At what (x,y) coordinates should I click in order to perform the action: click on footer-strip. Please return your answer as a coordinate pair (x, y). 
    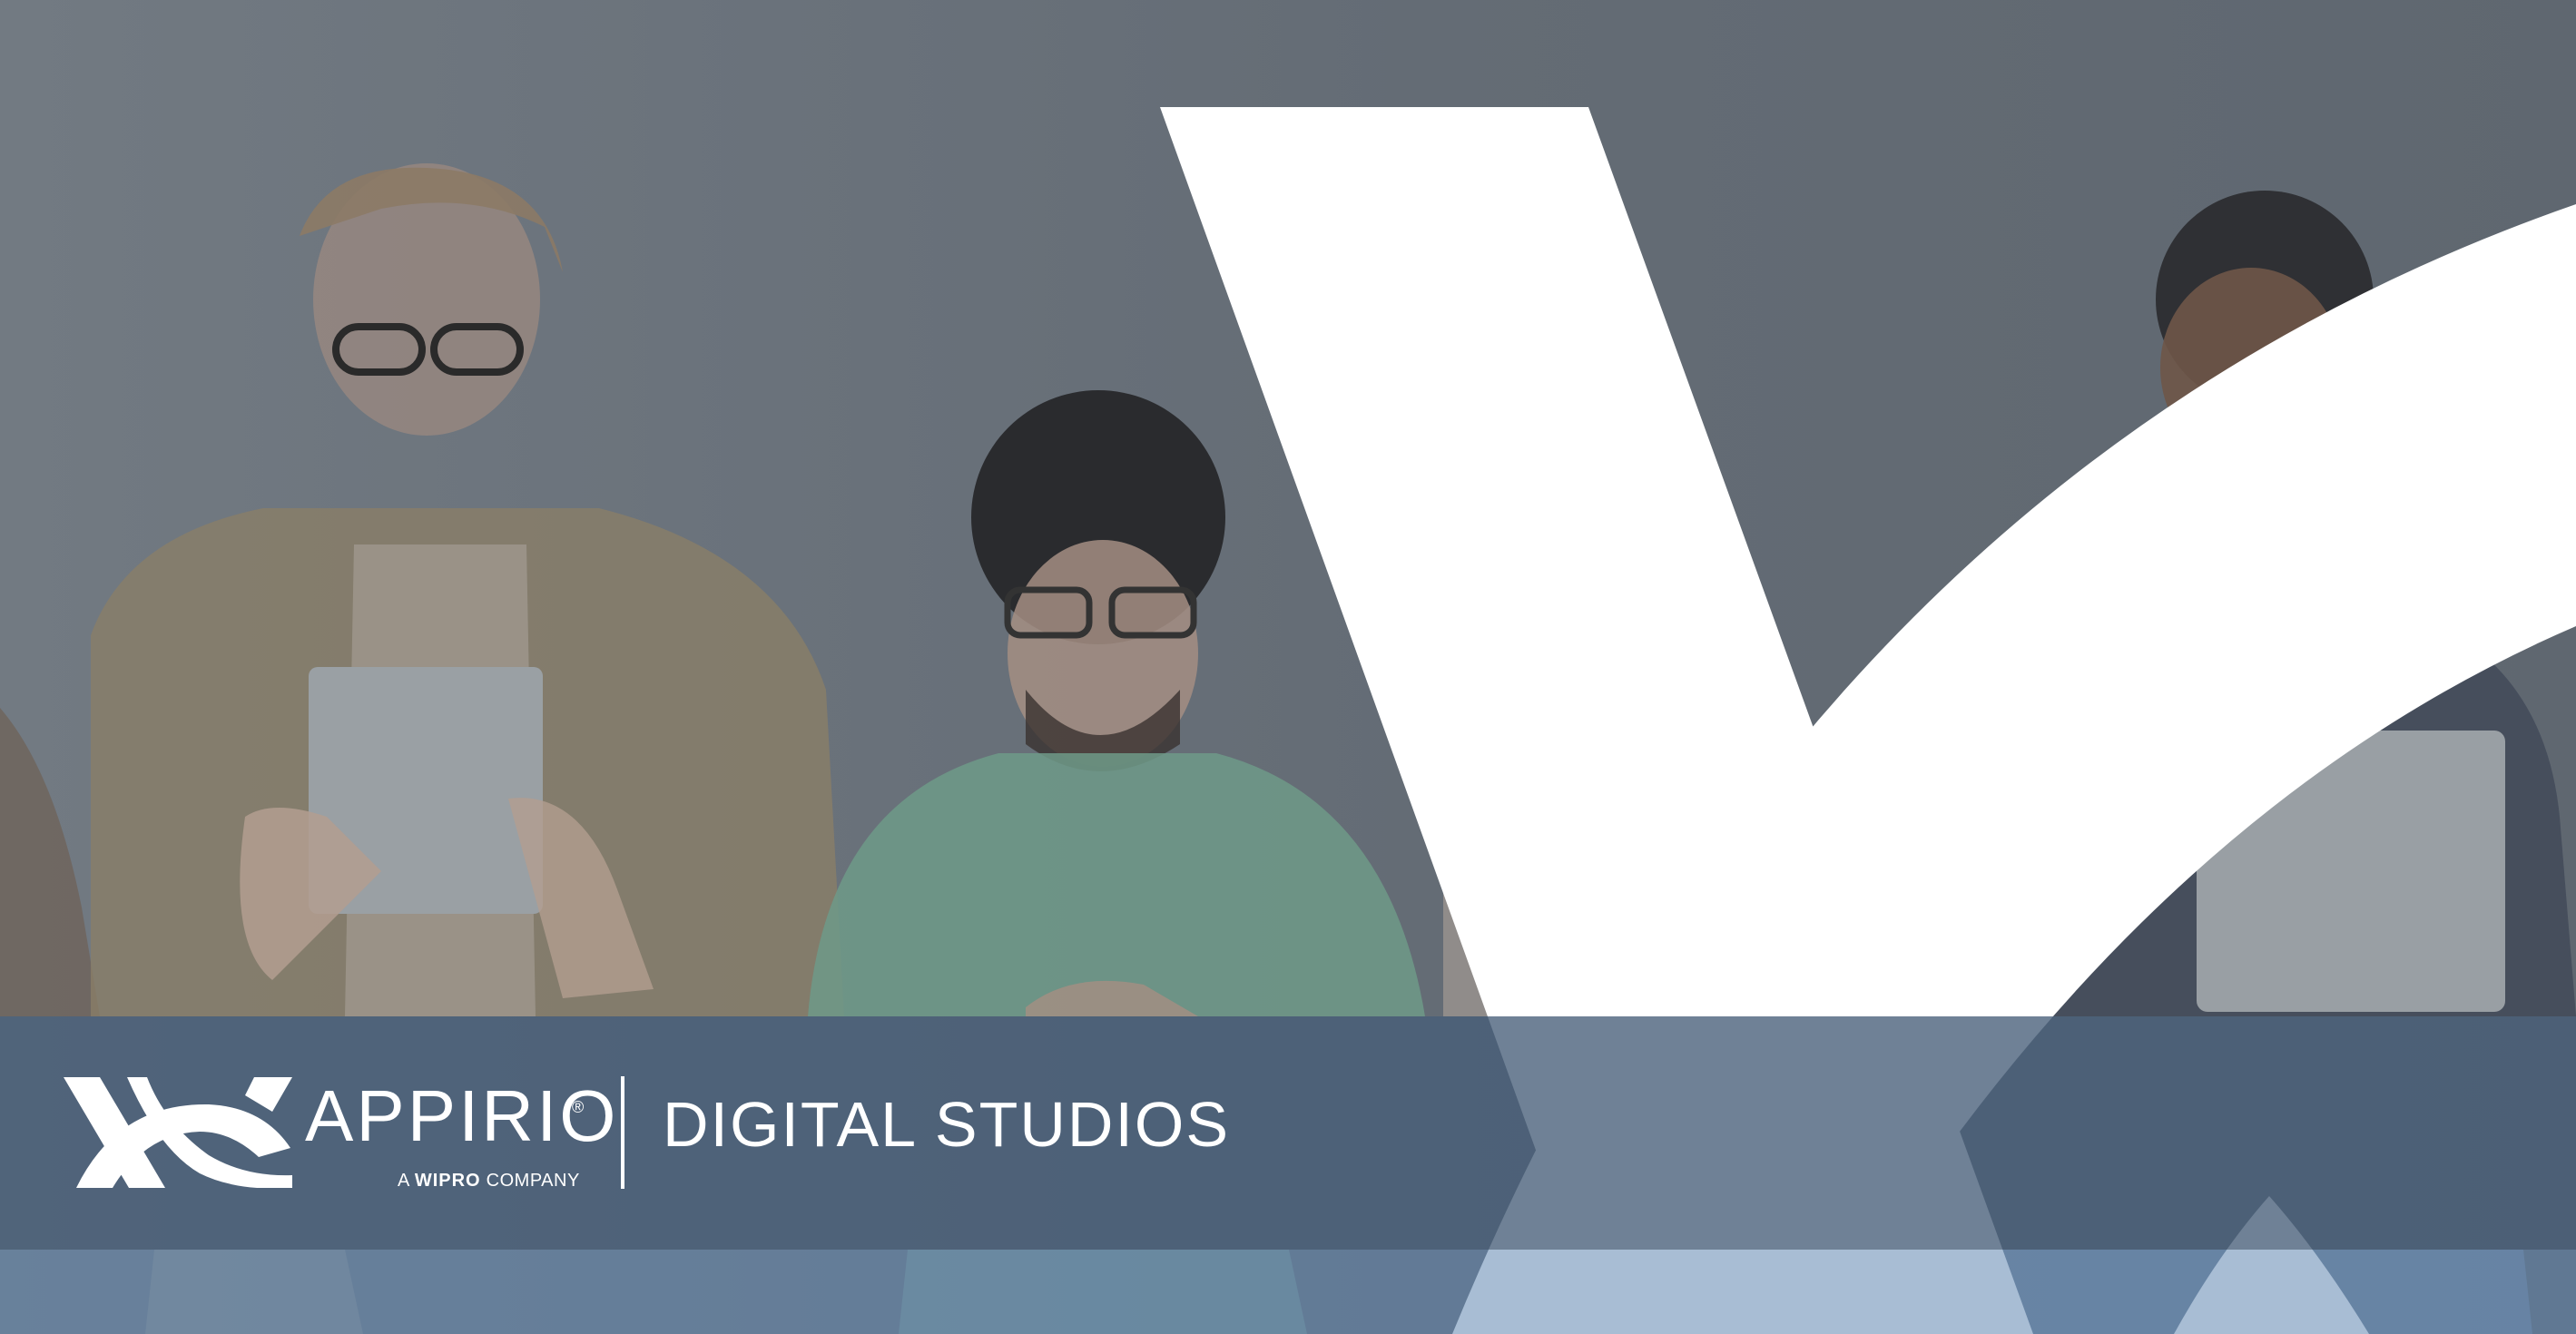
    Looking at the image, I should click on (1288, 1292).